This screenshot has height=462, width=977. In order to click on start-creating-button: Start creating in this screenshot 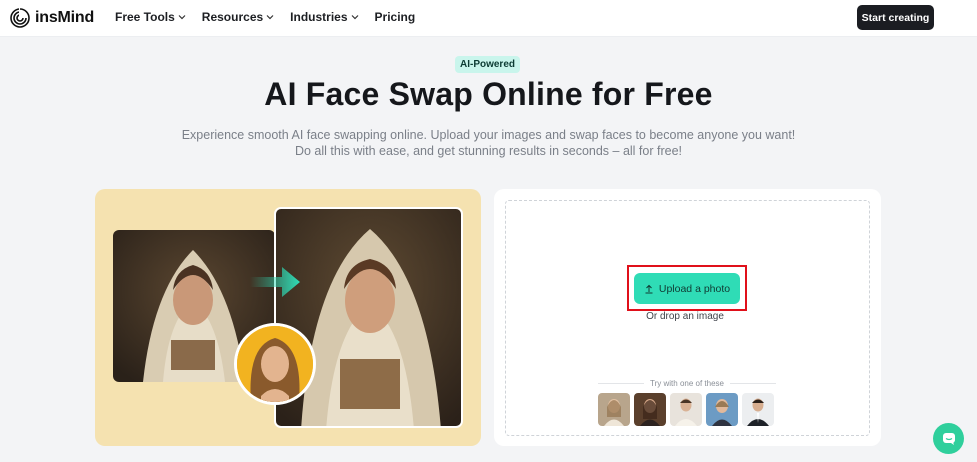, I will do `click(895, 17)`.